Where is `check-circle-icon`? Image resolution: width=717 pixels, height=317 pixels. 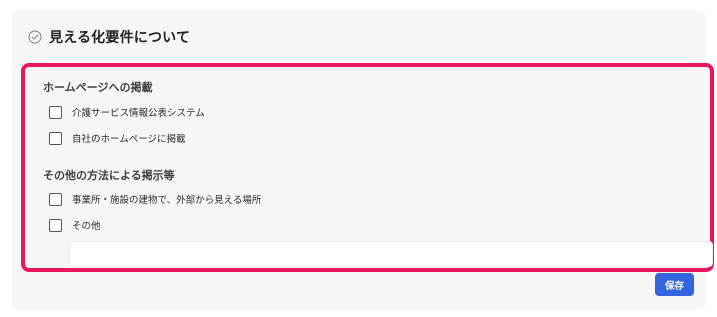
check-circle-icon is located at coordinates (35, 37).